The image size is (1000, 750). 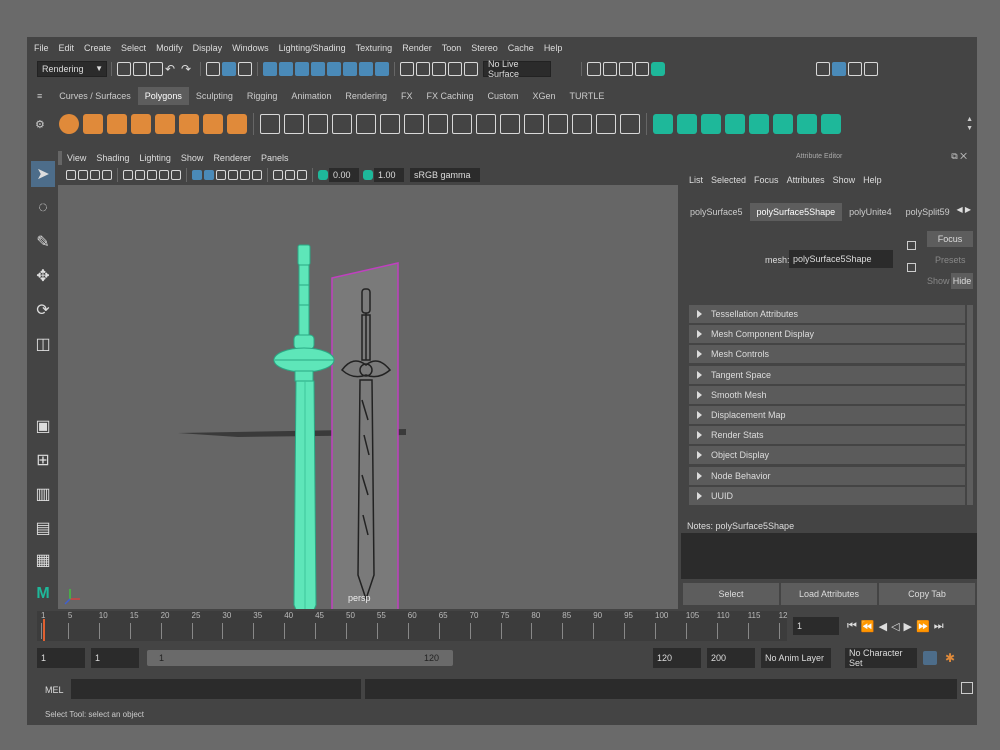 I want to click on lasso-tool-icon: ◌, so click(x=43, y=208).